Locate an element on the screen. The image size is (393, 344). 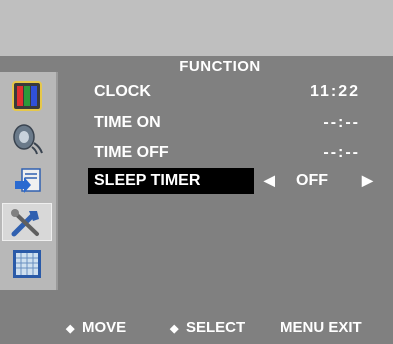
setup-icon is located at coordinates (27, 180).